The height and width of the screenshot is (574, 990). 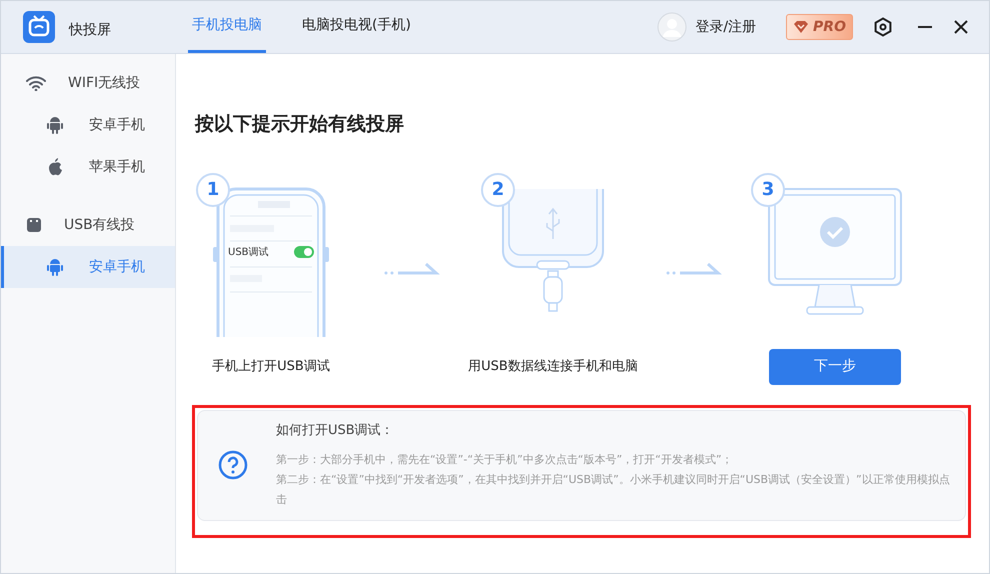 What do you see at coordinates (553, 367) in the screenshot?
I see `step-caption: 用USB数据线连接手机和电脑` at bounding box center [553, 367].